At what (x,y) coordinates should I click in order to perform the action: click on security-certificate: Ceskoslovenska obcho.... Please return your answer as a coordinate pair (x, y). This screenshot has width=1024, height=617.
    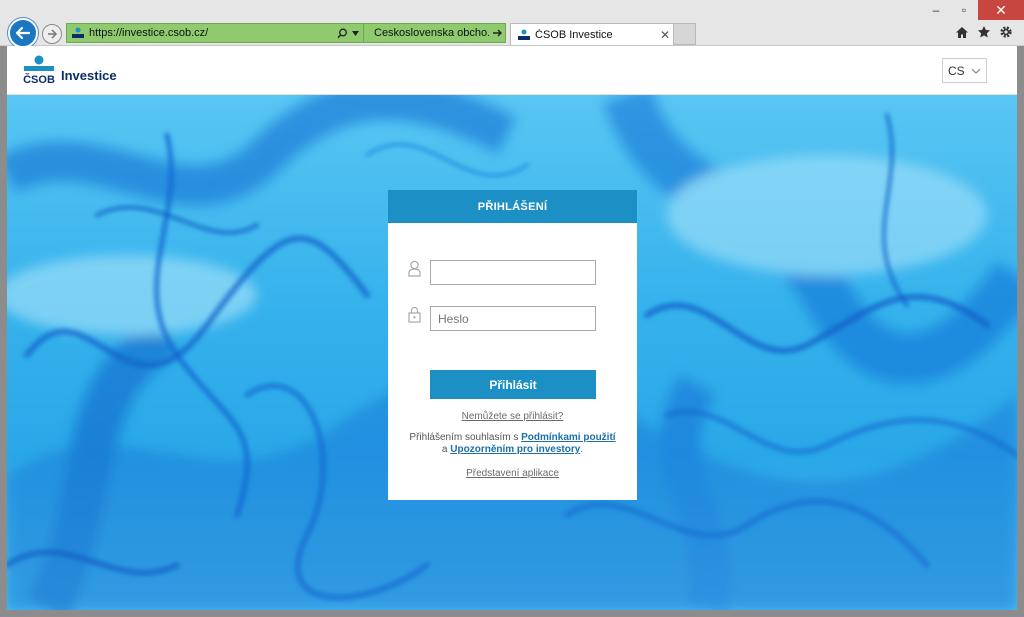
    Looking at the image, I should click on (426, 33).